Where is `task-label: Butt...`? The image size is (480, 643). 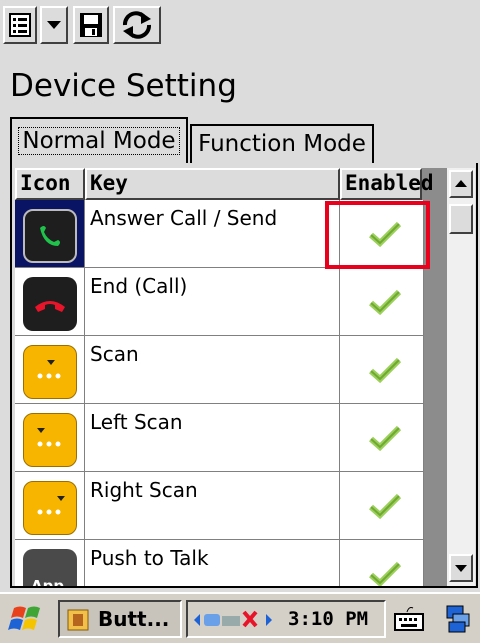
task-label: Butt... is located at coordinates (134, 619).